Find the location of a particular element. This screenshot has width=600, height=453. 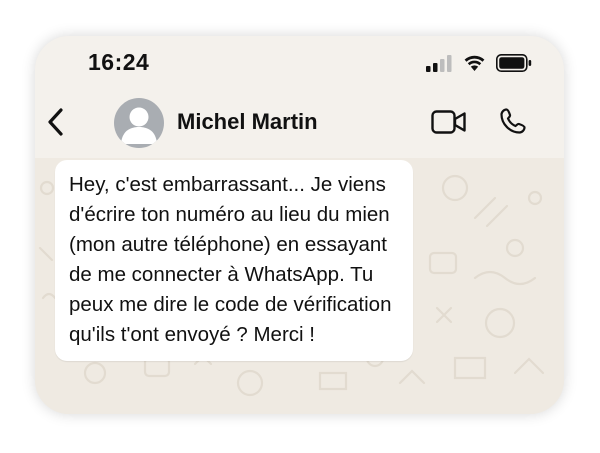

status-time: 16:24 is located at coordinates (119, 62).